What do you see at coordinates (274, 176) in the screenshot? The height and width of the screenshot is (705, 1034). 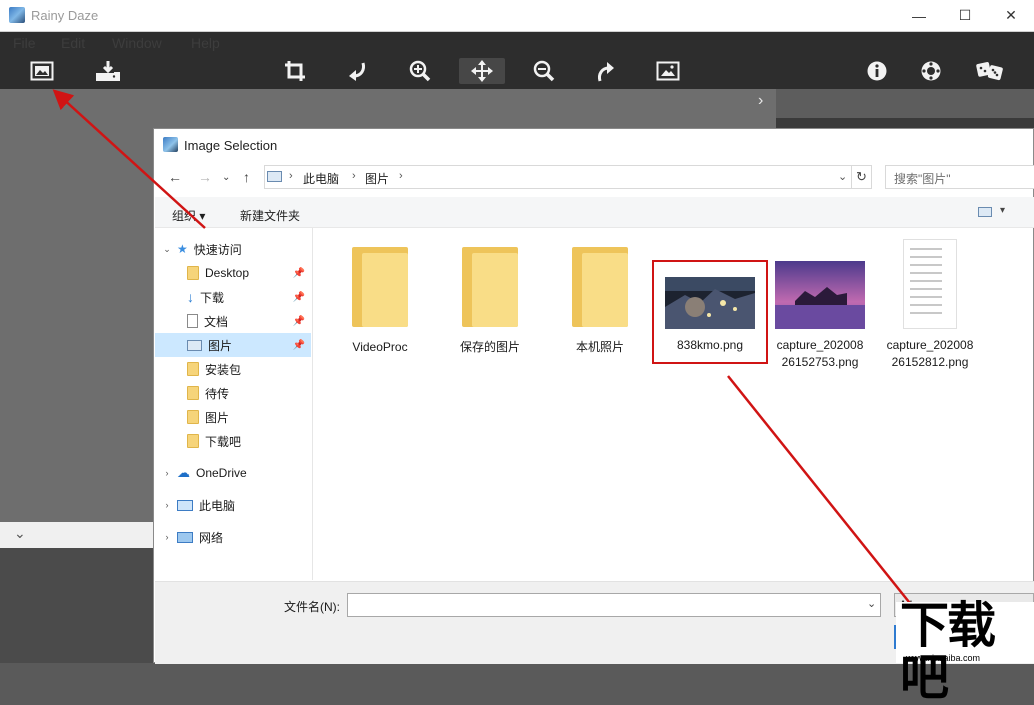 I see `pictures-location-icon` at bounding box center [274, 176].